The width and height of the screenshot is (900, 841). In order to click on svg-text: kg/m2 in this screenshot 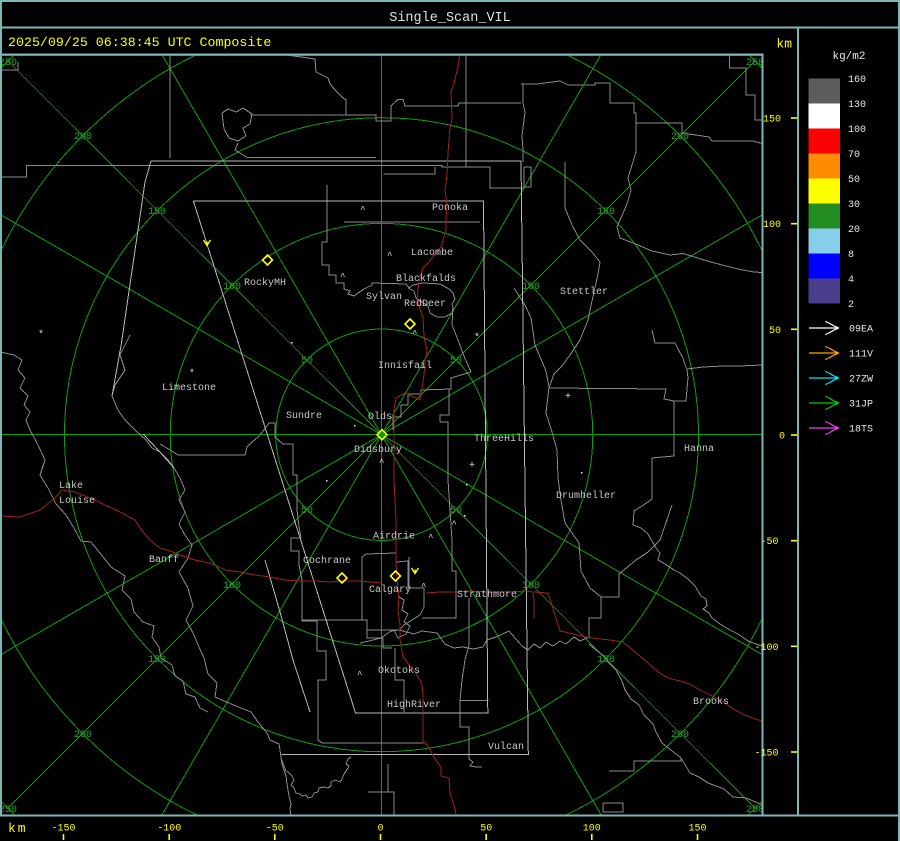, I will do `click(848, 57)`.